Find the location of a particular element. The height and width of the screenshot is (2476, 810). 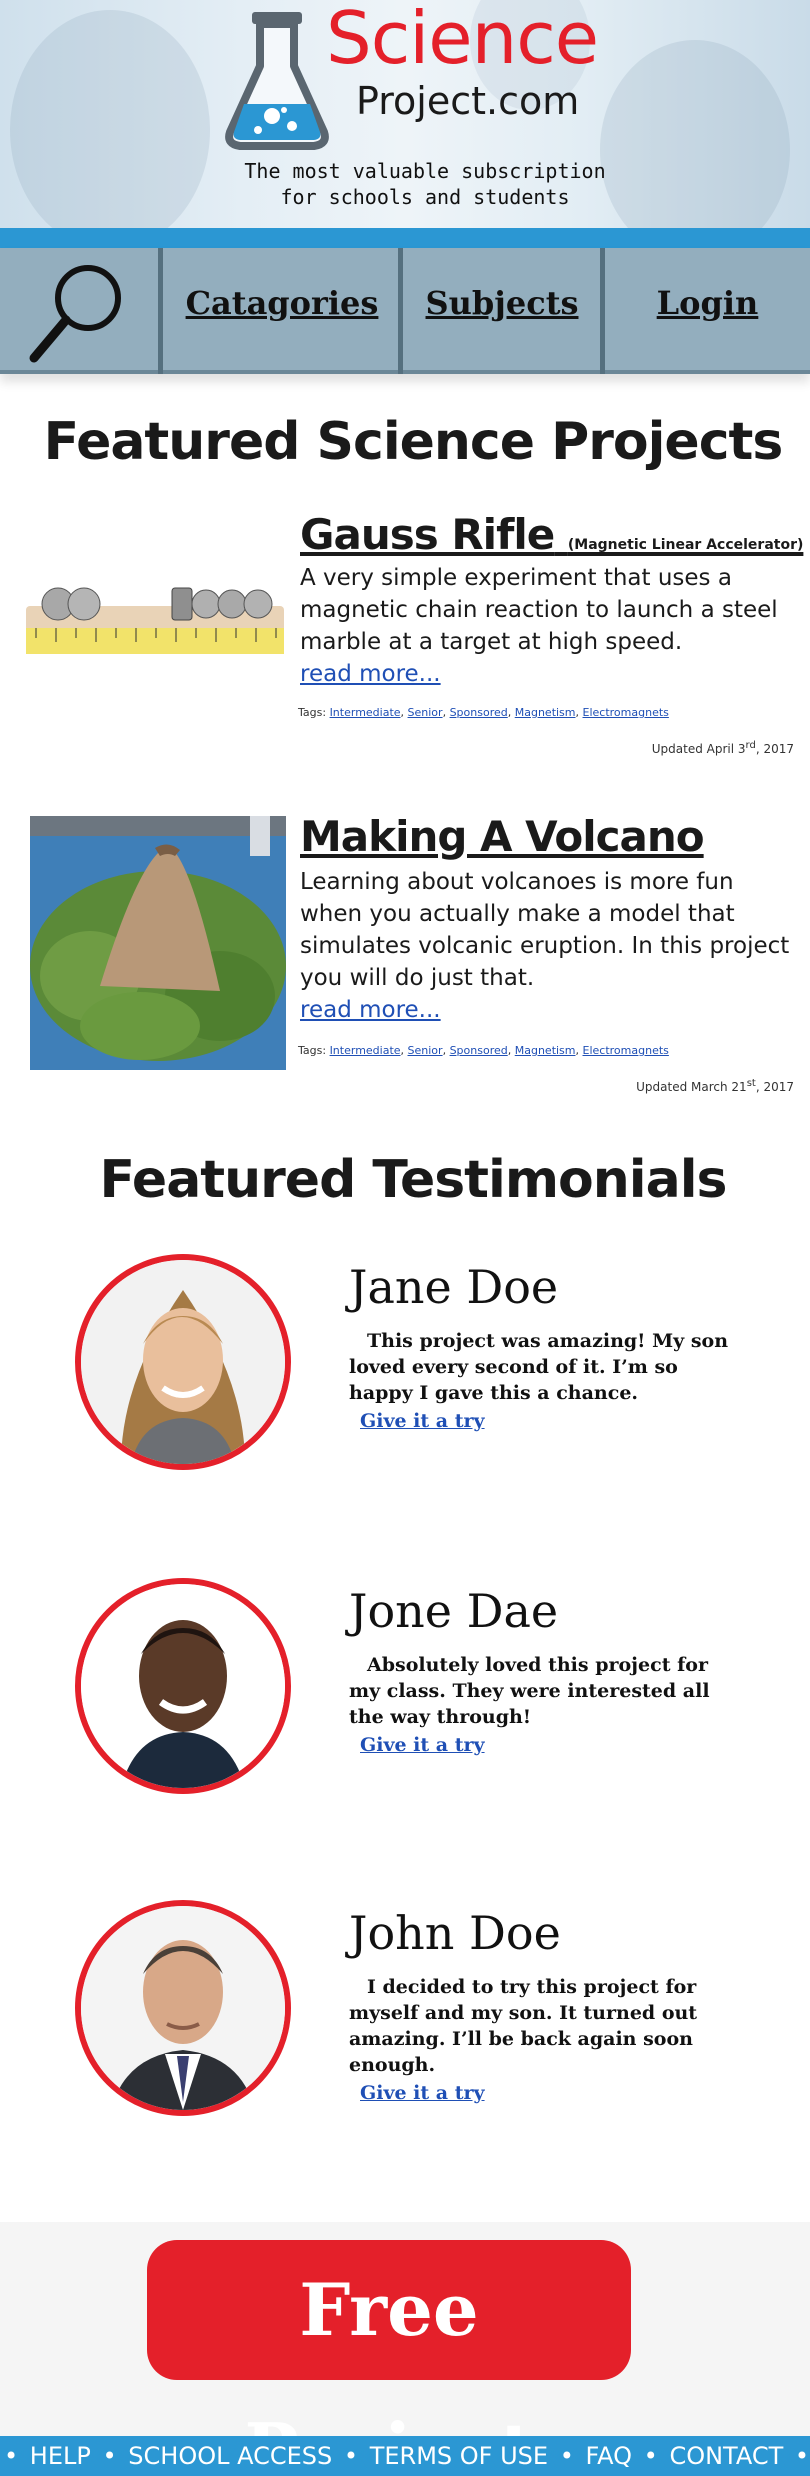

footer-link-terms-of-use: TERMS OF USE is located at coordinates (459, 2456).